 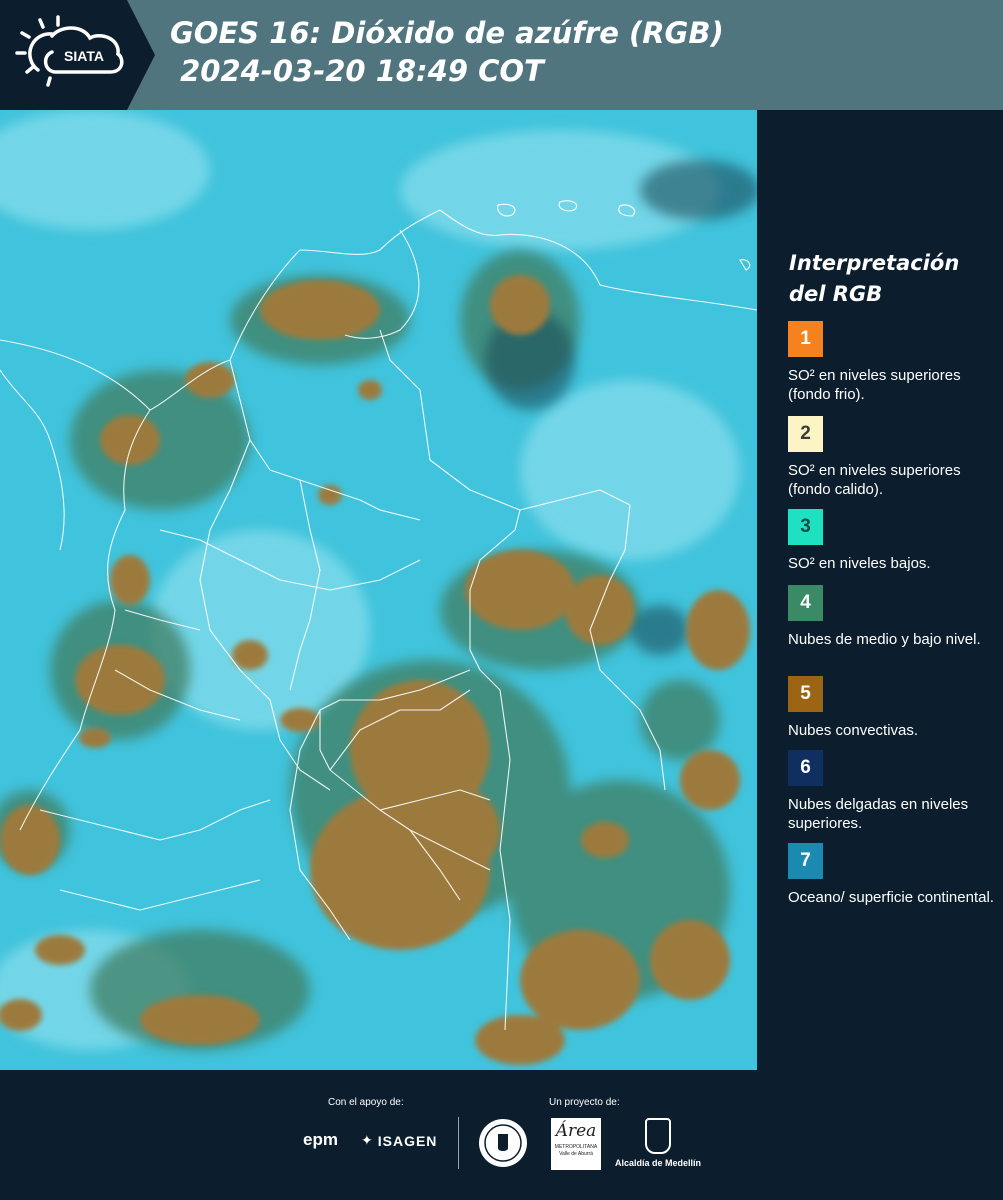 What do you see at coordinates (576, 1150) in the screenshot?
I see `area-logo-subtitle: METROPOLITANA Valle de Aburrá` at bounding box center [576, 1150].